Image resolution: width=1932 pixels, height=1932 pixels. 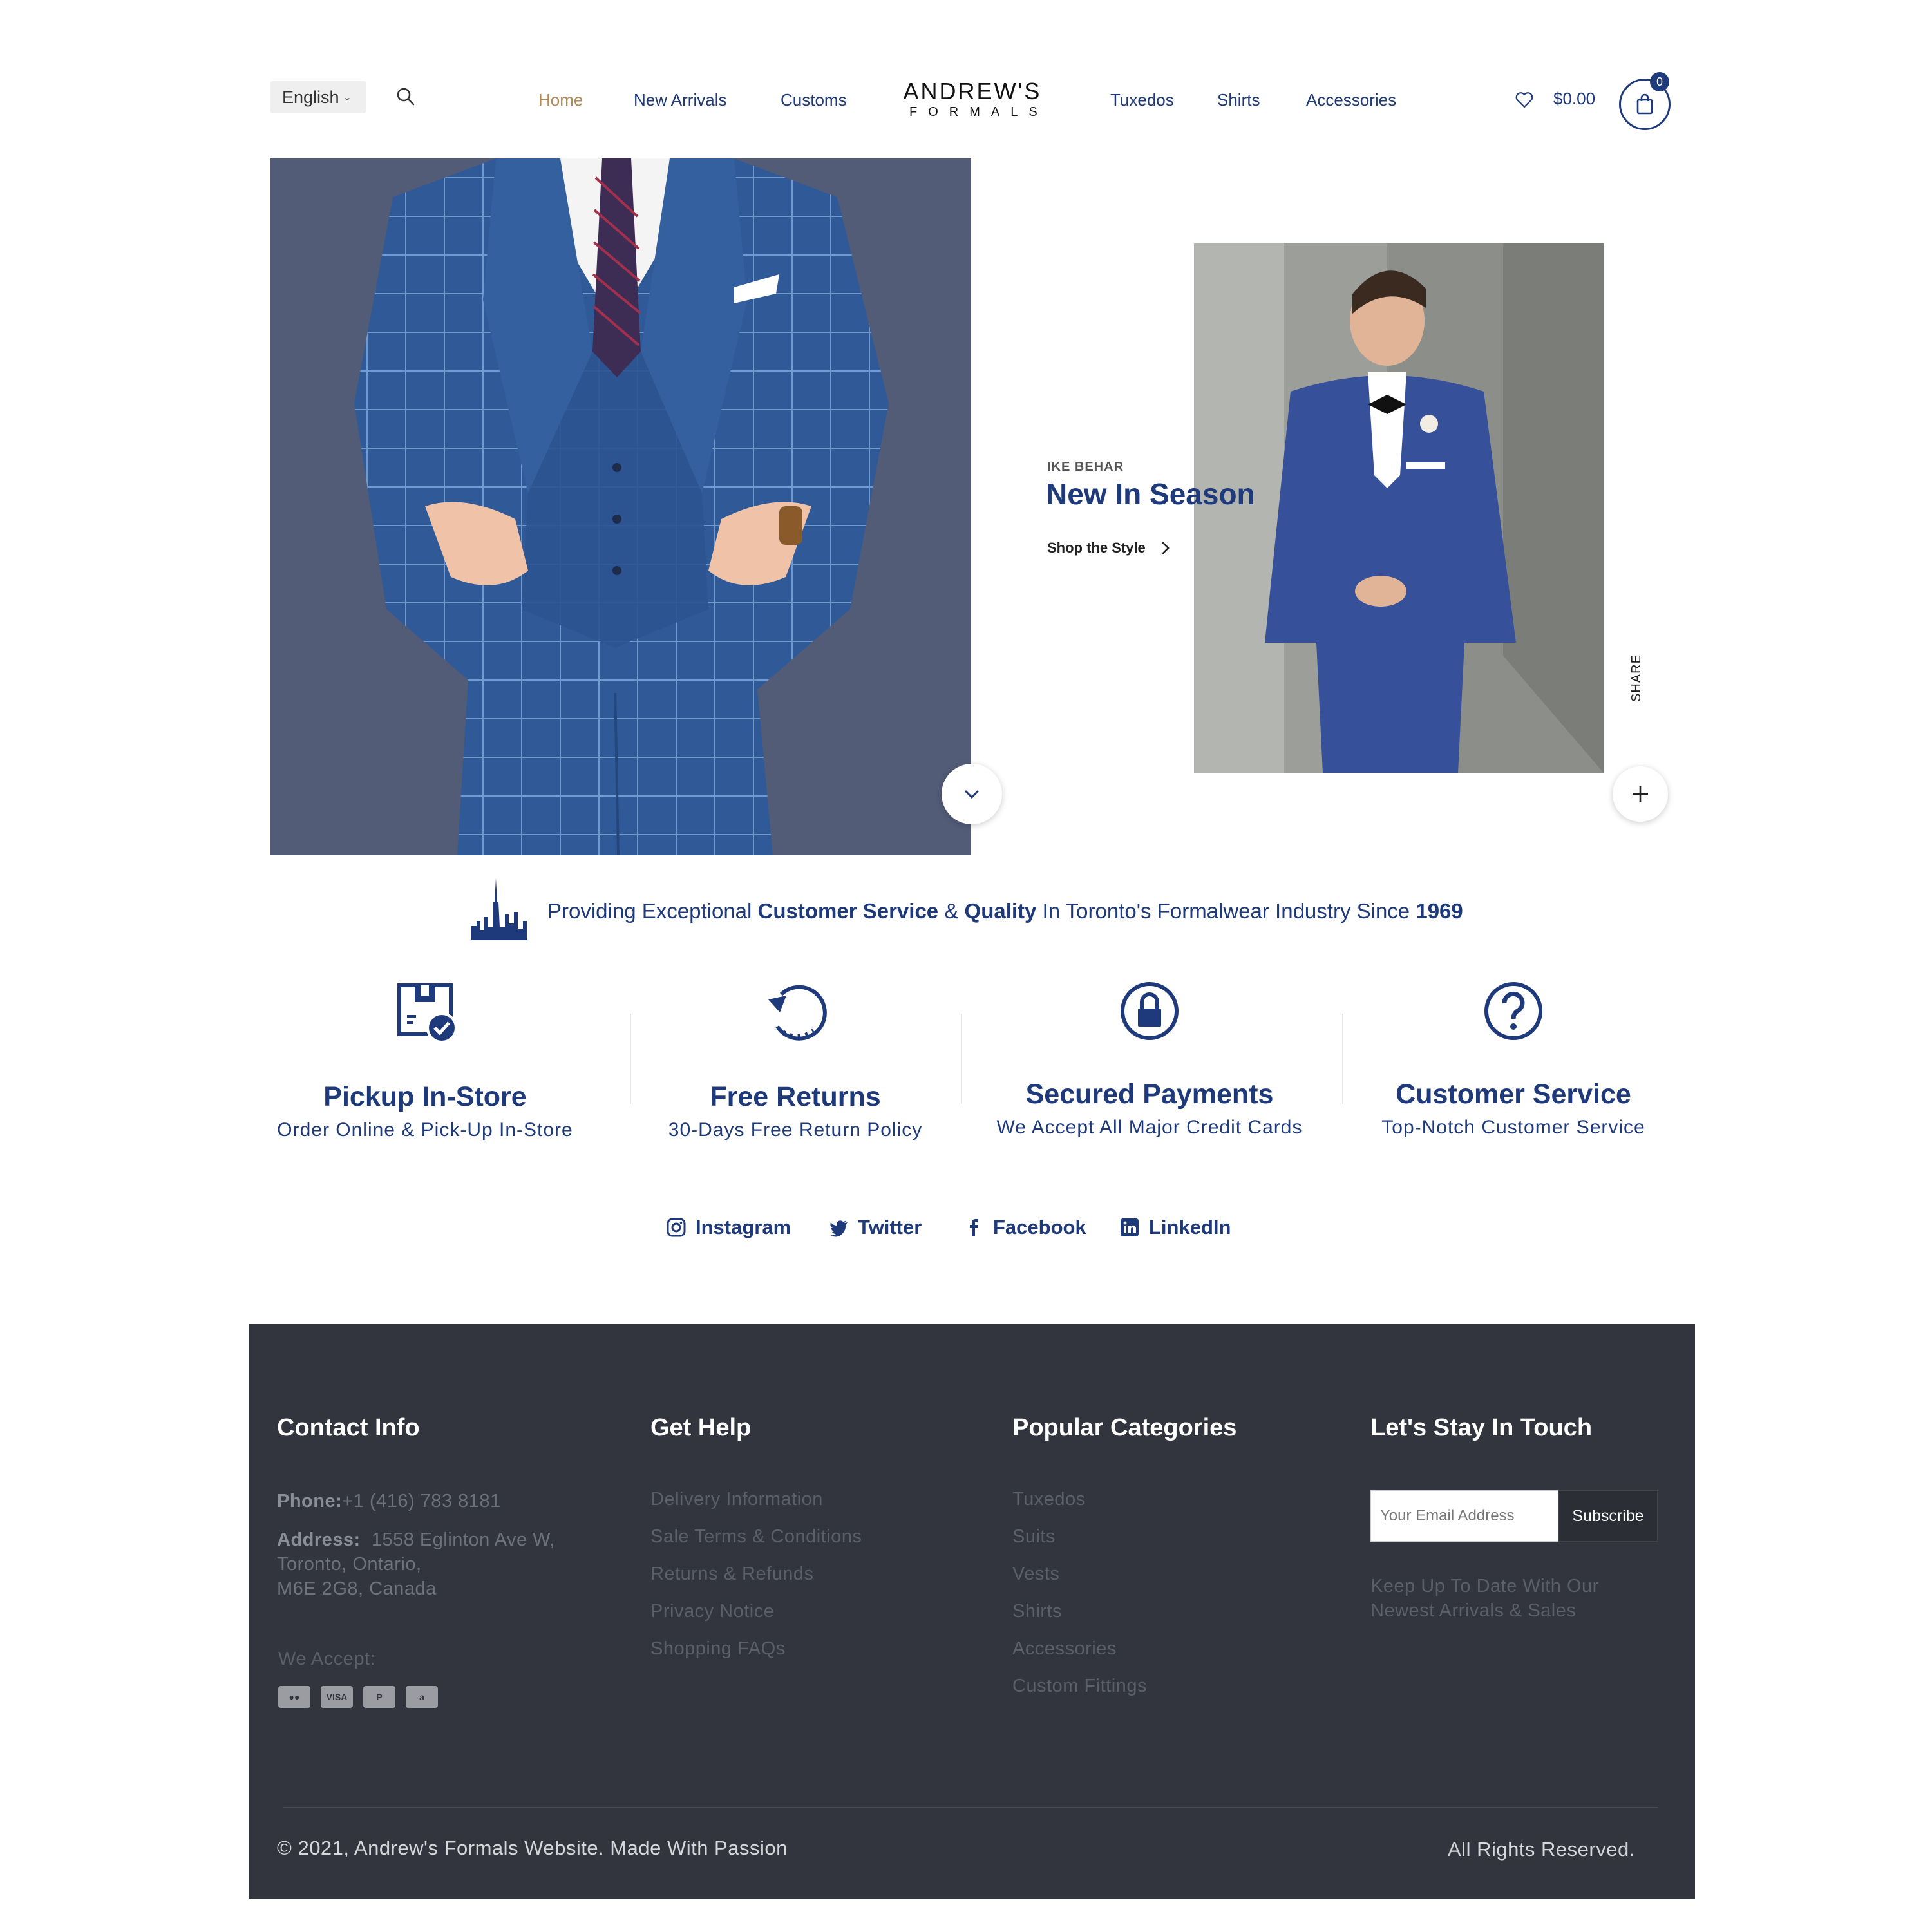 What do you see at coordinates (1150, 494) in the screenshot?
I see `hero-title: New In Season` at bounding box center [1150, 494].